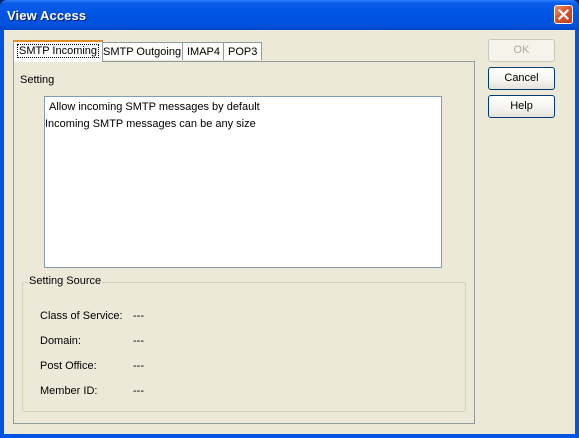 This screenshot has width=579, height=438. Describe the element at coordinates (289, 15) in the screenshot. I see `title-bar: View Access` at that location.